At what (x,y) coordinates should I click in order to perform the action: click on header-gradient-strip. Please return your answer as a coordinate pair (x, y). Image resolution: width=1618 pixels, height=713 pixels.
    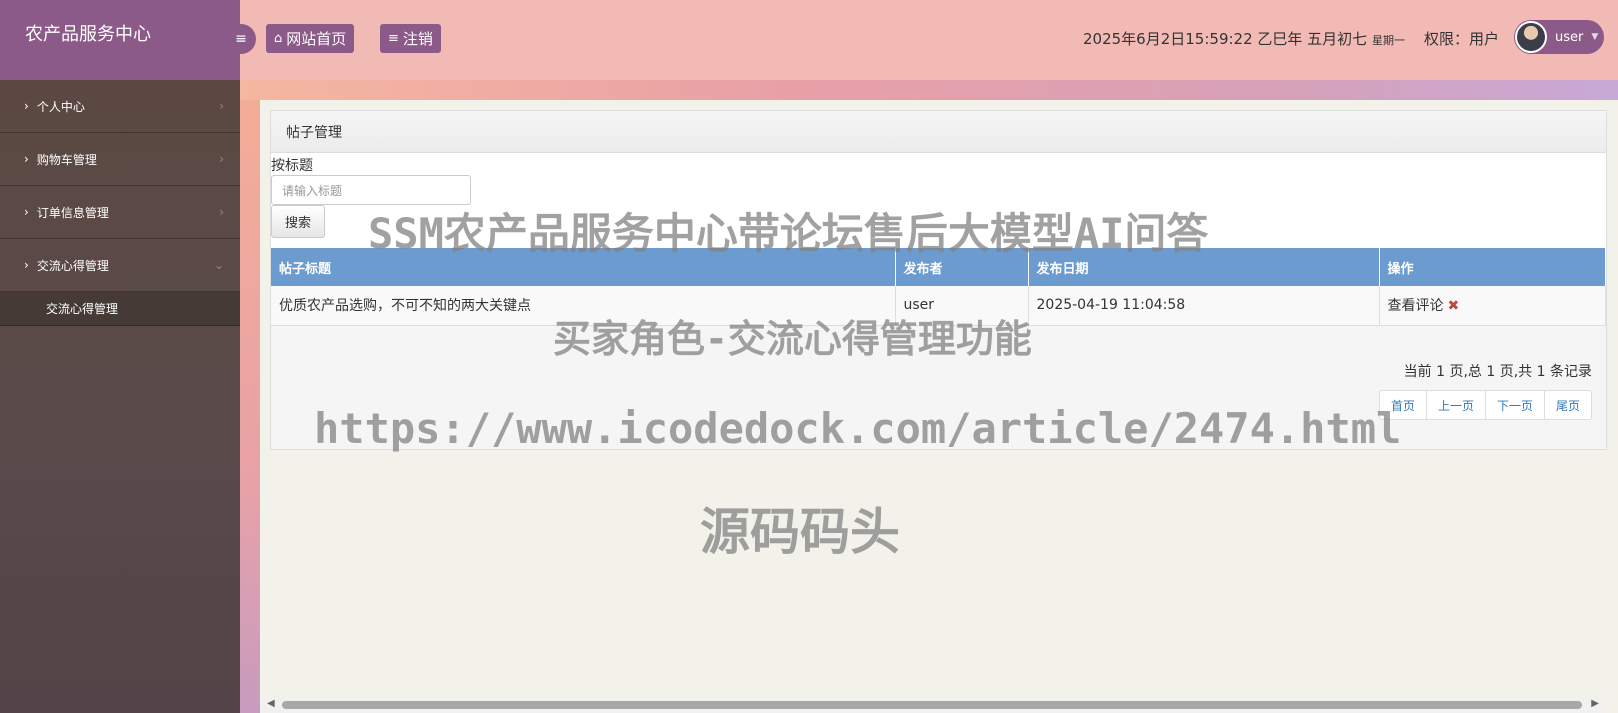
    Looking at the image, I should click on (929, 90).